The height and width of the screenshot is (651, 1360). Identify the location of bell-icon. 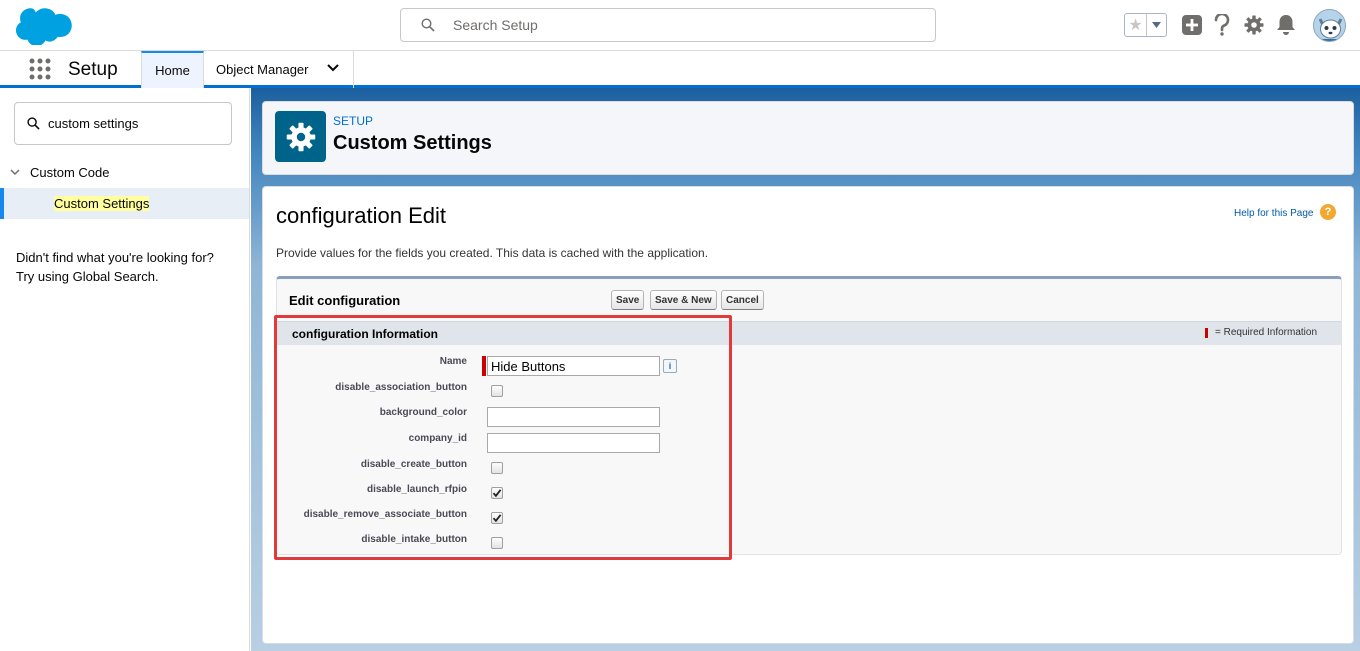
(1286, 25).